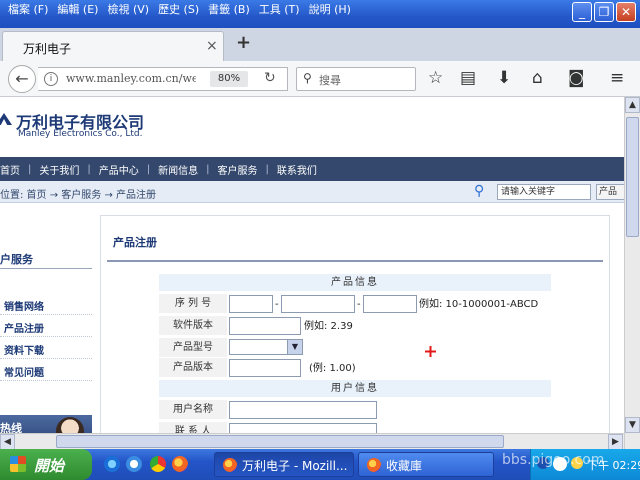  What do you see at coordinates (158, 464) in the screenshot?
I see `chrome-icon` at bounding box center [158, 464].